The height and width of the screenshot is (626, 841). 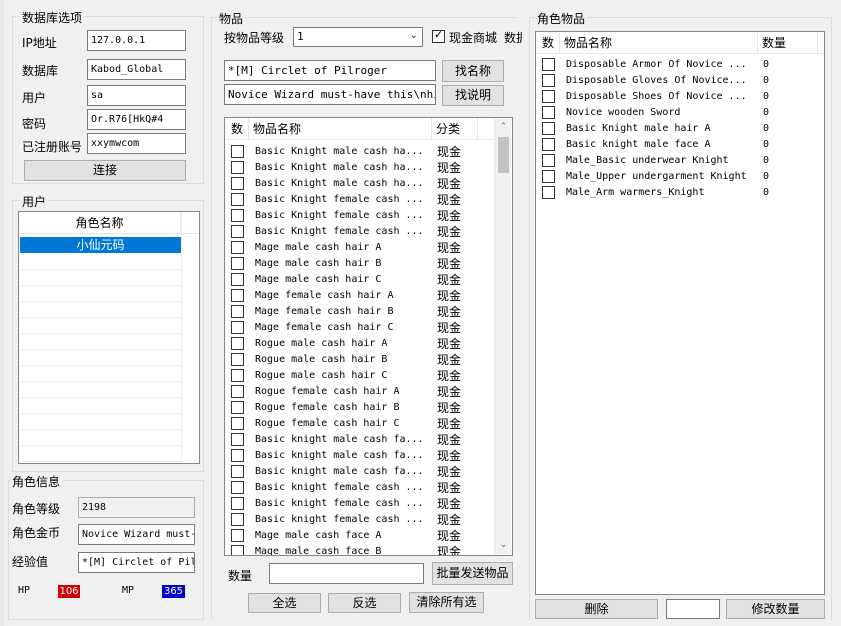 What do you see at coordinates (136, 95) in the screenshot?
I see `user-field: sa` at bounding box center [136, 95].